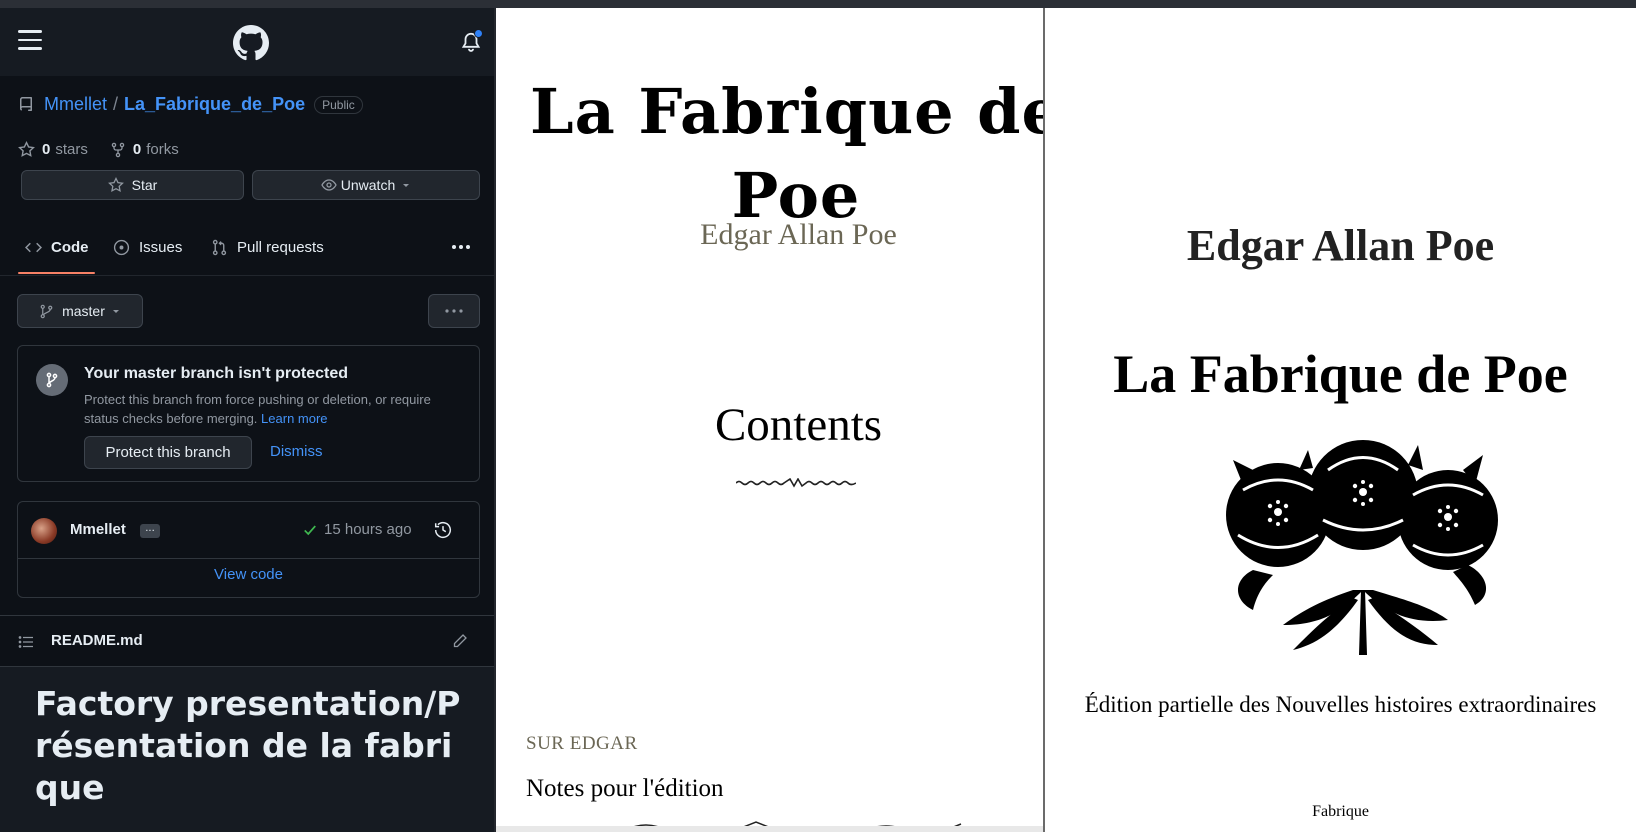 This screenshot has height=832, width=1636. I want to click on ornament-divider-icon, so click(796, 483).